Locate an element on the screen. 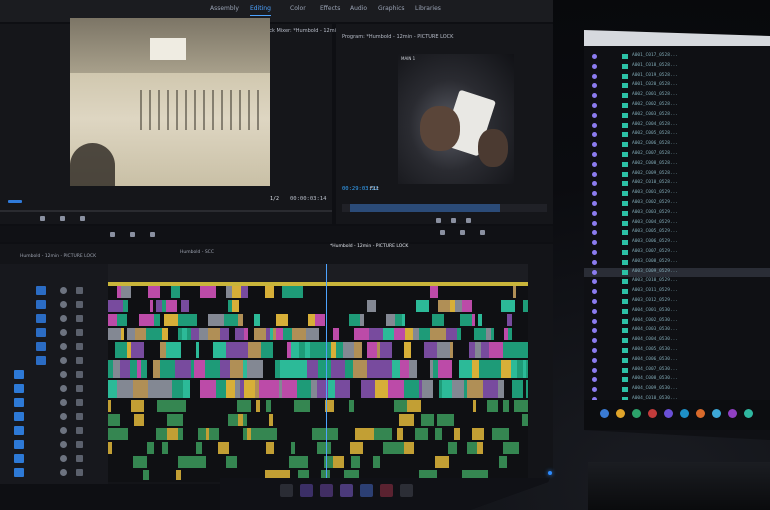 This screenshot has width=770, height=510. playhead is located at coordinates (327, 373).